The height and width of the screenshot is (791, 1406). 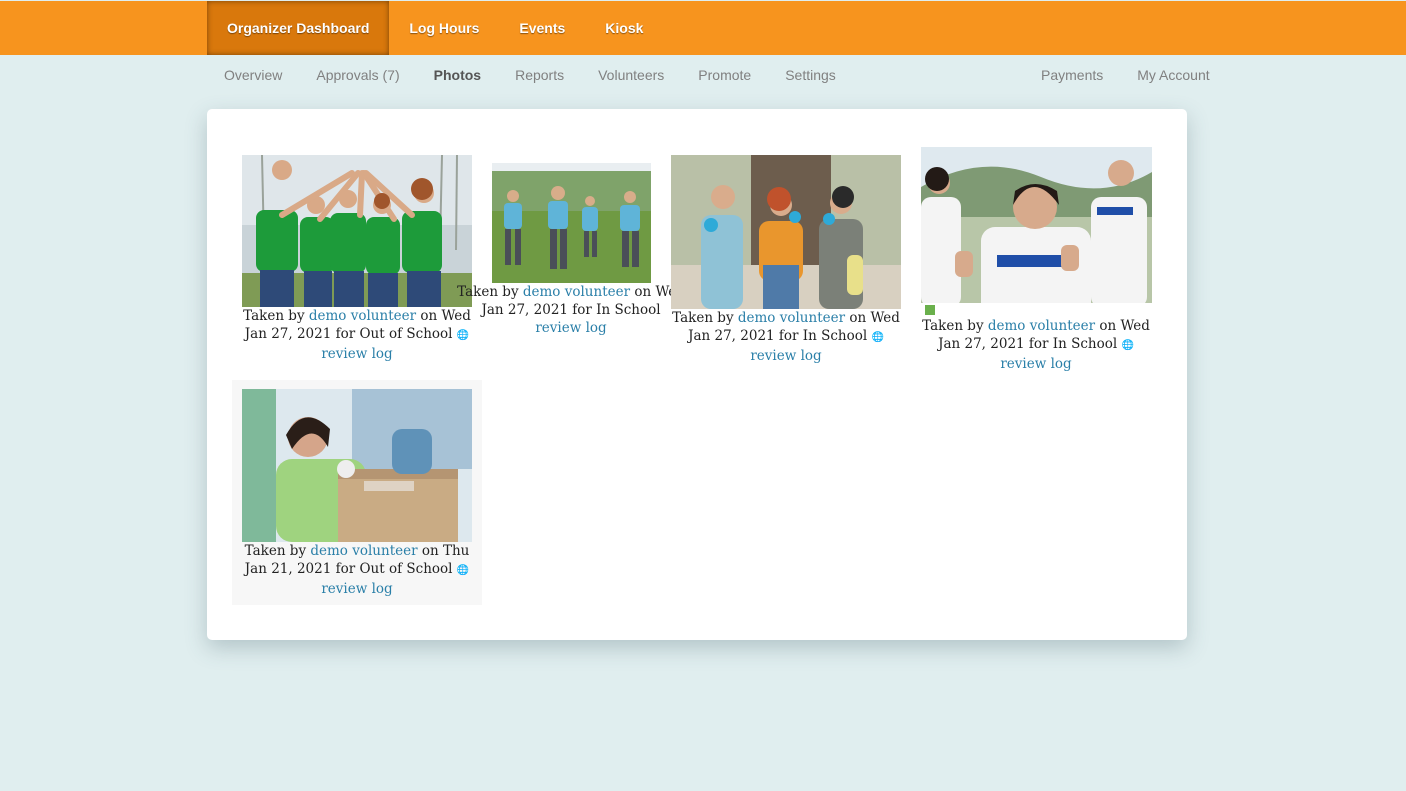 What do you see at coordinates (357, 465) in the screenshot?
I see `volunteers-boxes-photo` at bounding box center [357, 465].